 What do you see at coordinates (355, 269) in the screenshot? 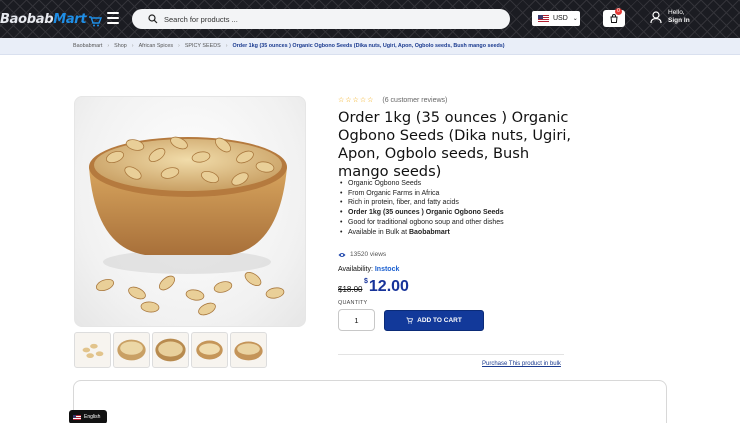
I see `availability-label: Availability:` at bounding box center [355, 269].